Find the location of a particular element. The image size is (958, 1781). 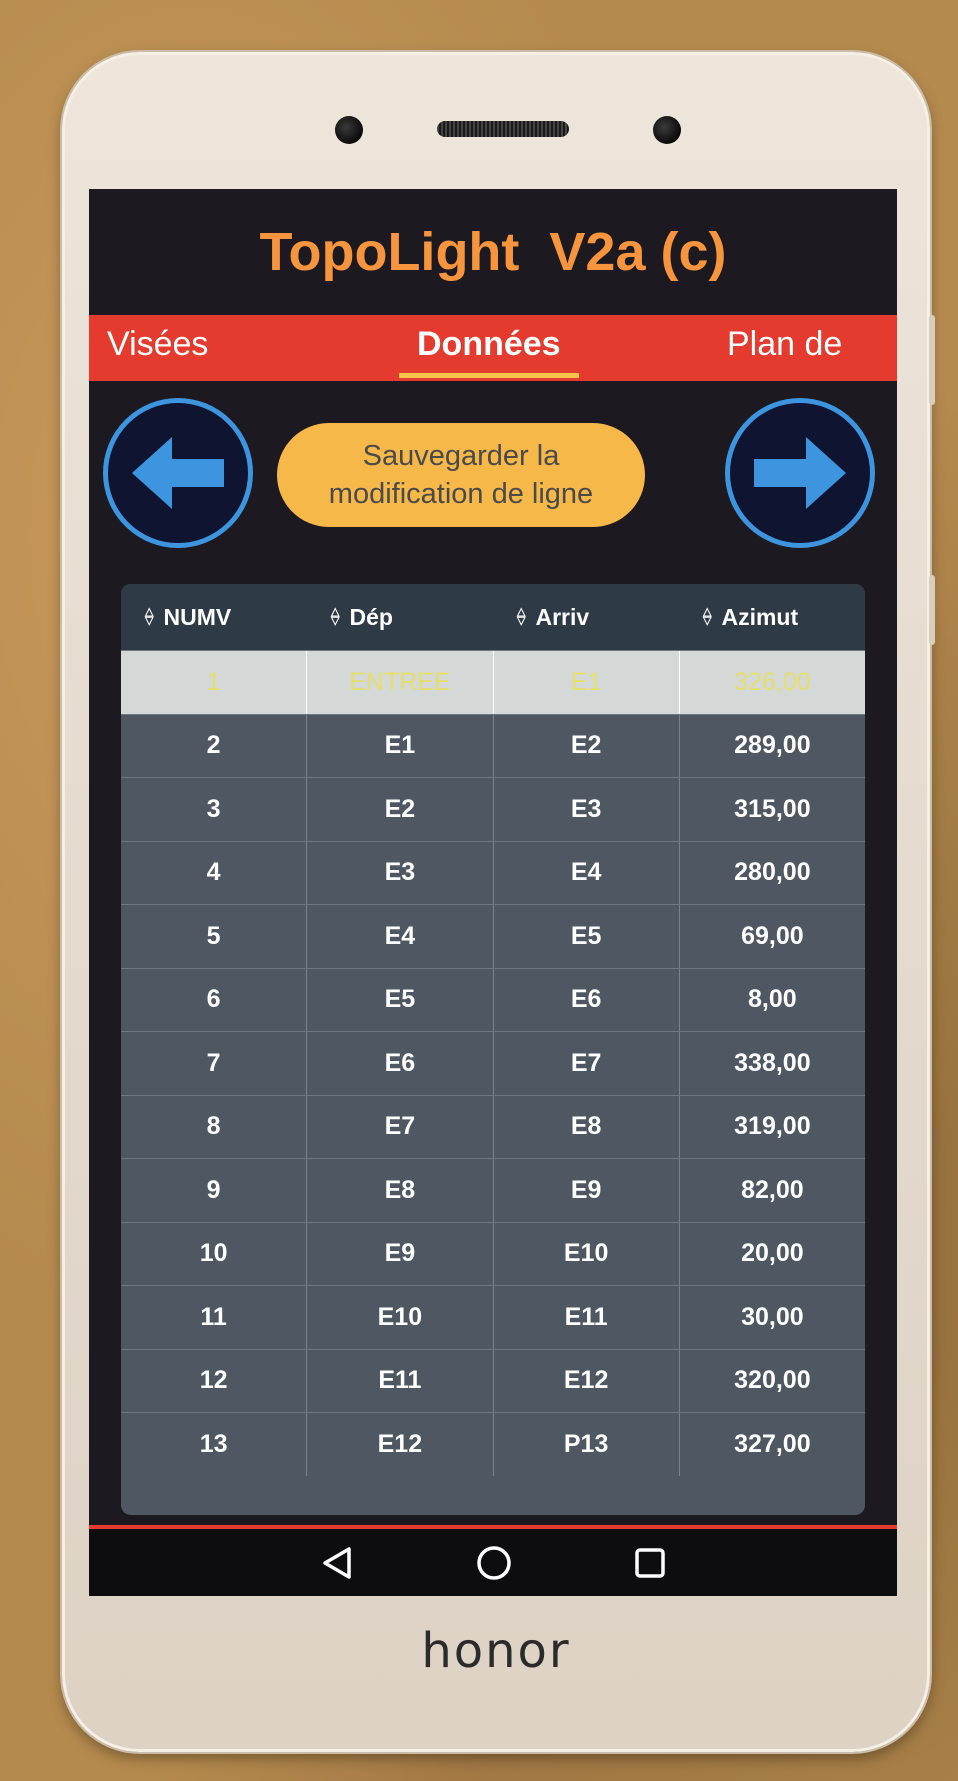

next-button is located at coordinates (800, 473).